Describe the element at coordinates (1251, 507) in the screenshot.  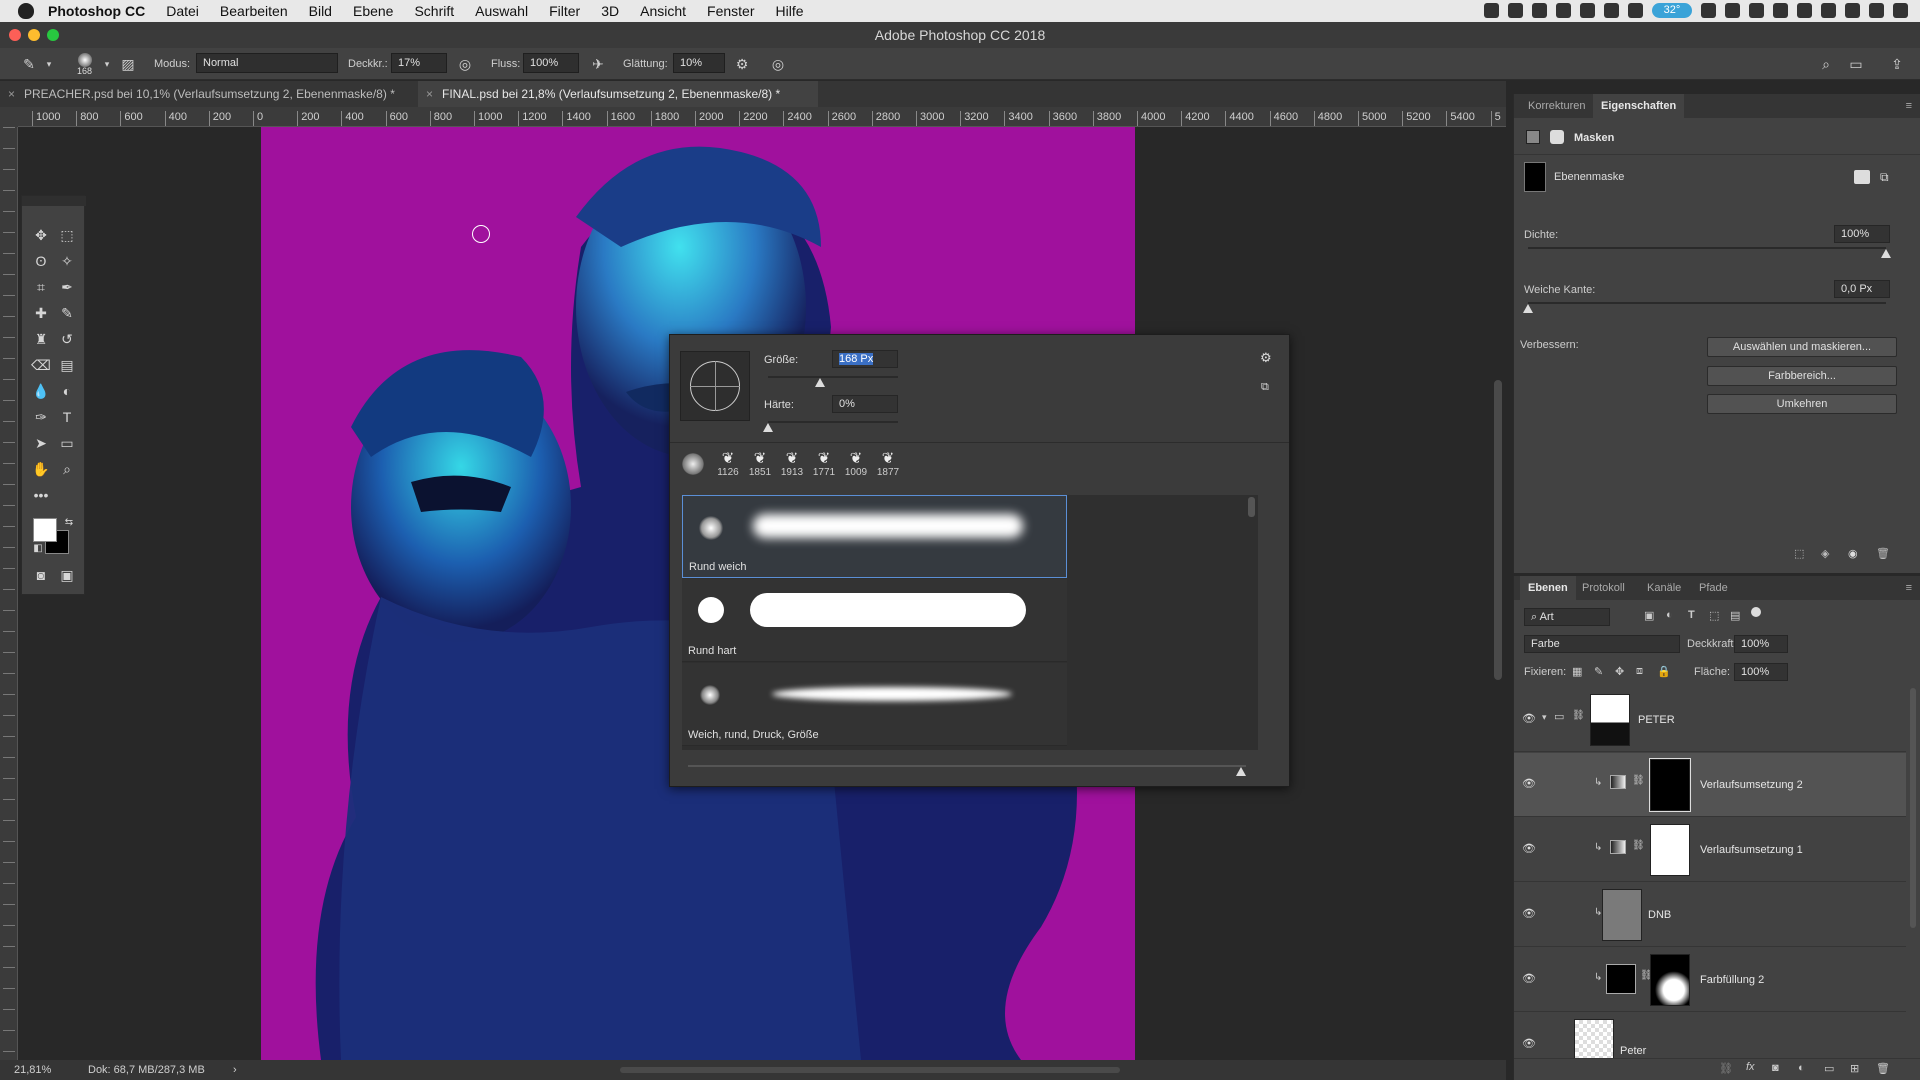
I see `preset-scrollbar` at that location.